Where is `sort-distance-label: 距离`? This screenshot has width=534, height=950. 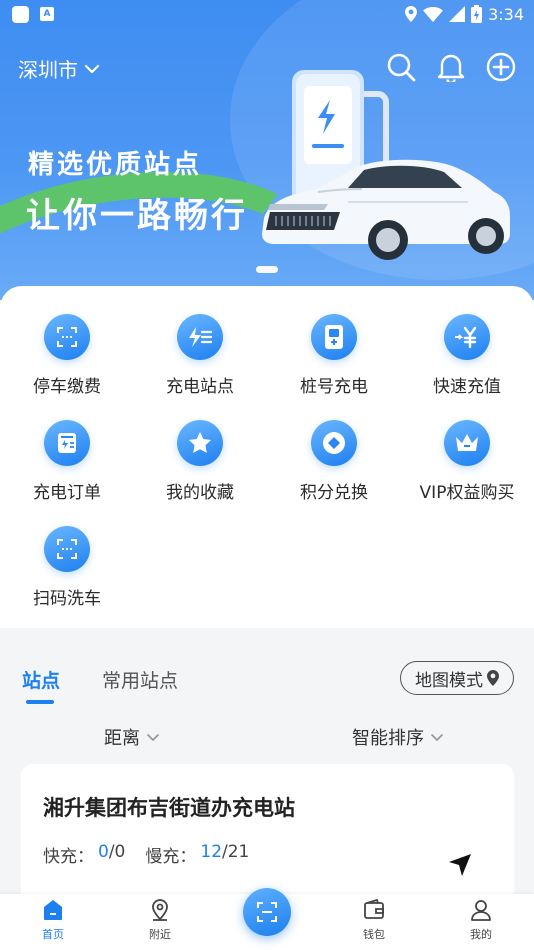
sort-distance-label: 距离 is located at coordinates (122, 738).